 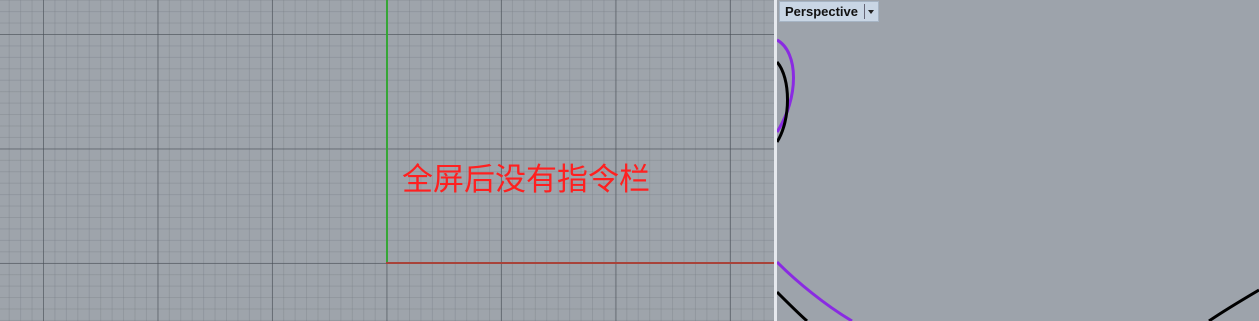 I want to click on tab-separator, so click(x=864, y=11).